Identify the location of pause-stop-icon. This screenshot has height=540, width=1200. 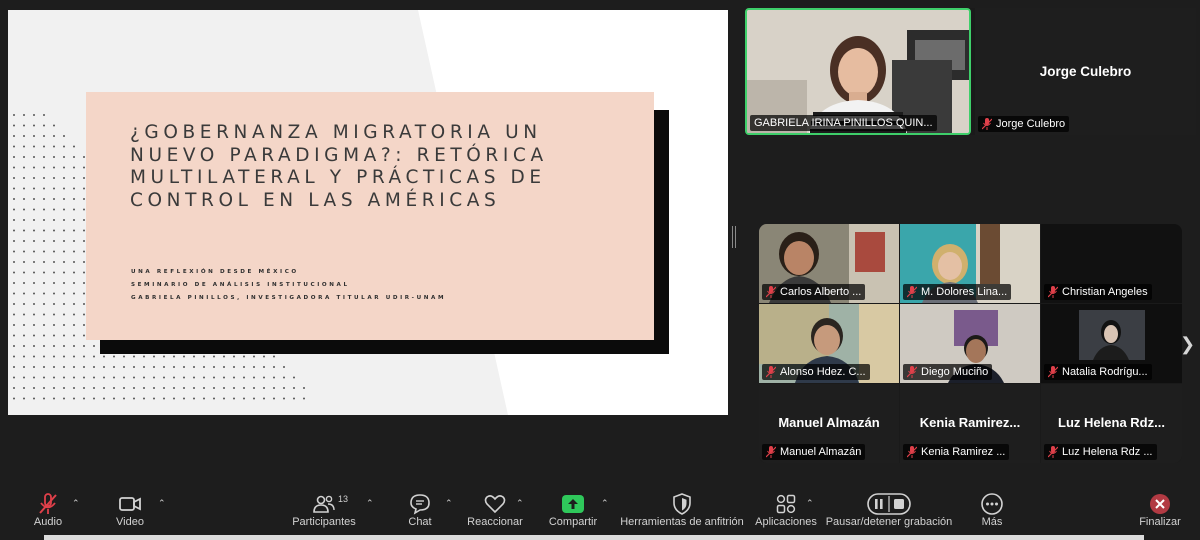
(889, 504).